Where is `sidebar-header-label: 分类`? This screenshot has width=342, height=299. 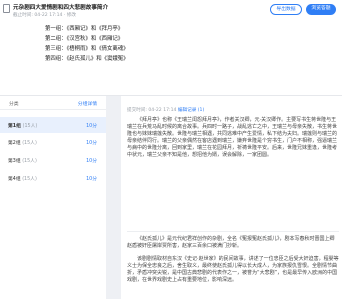
sidebar-header-label: 分类 is located at coordinates (14, 104).